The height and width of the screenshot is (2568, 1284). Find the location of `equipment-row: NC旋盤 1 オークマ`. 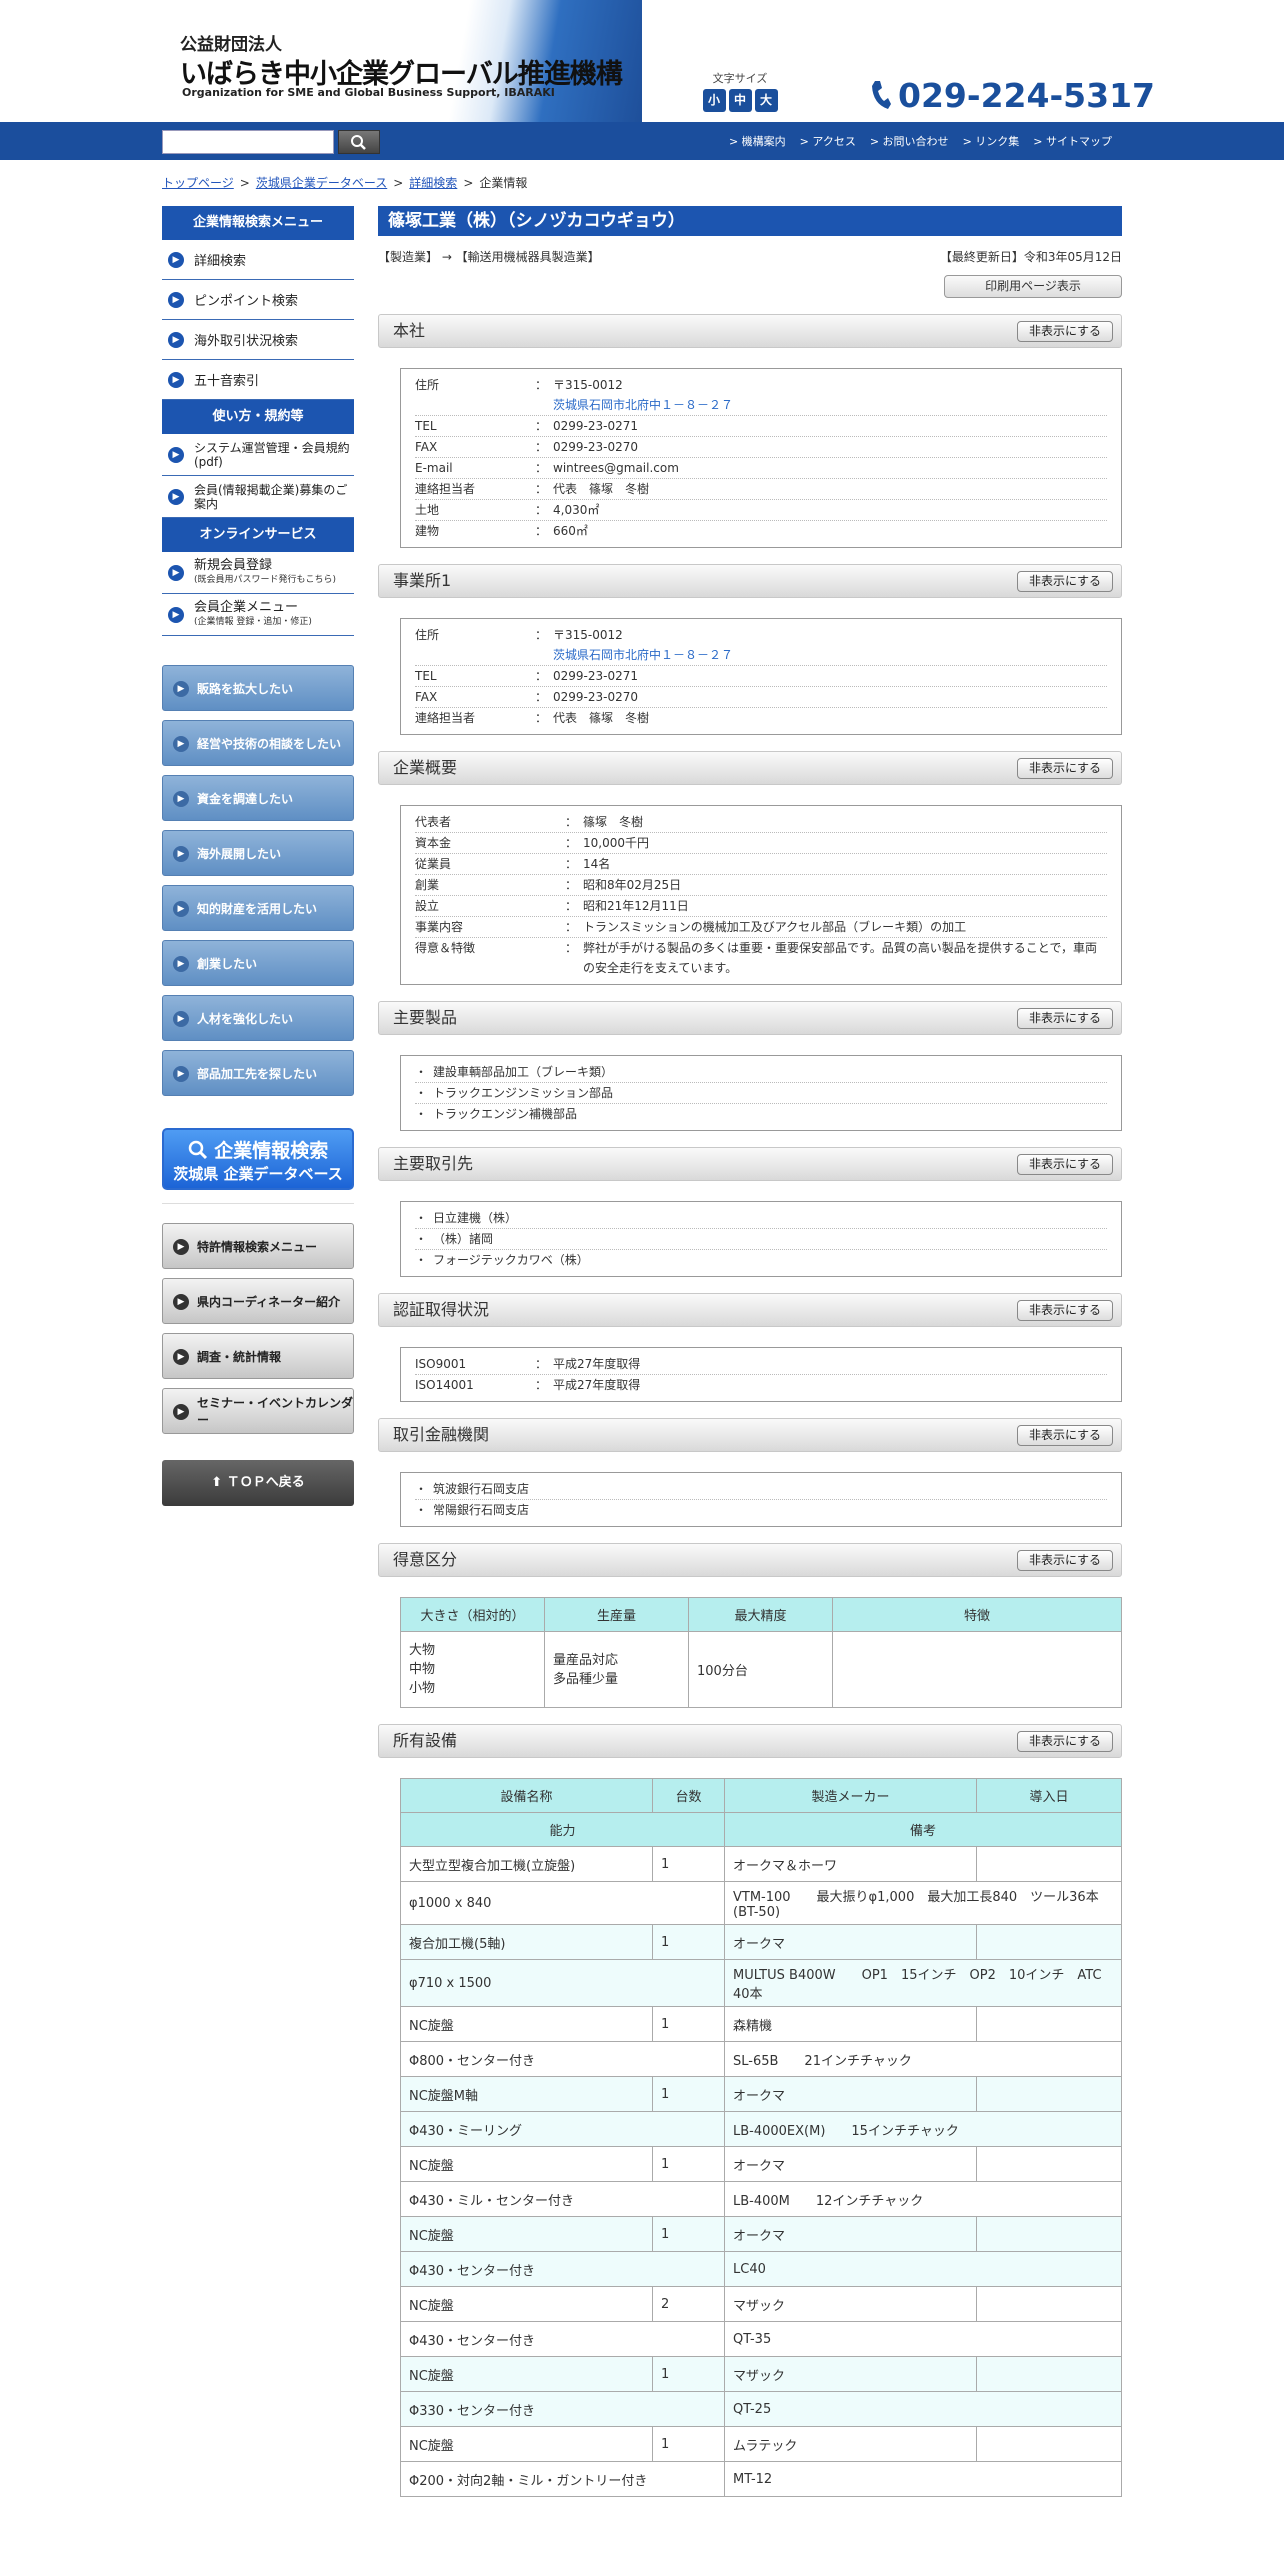

equipment-row: NC旋盤 1 オークマ is located at coordinates (761, 2164).